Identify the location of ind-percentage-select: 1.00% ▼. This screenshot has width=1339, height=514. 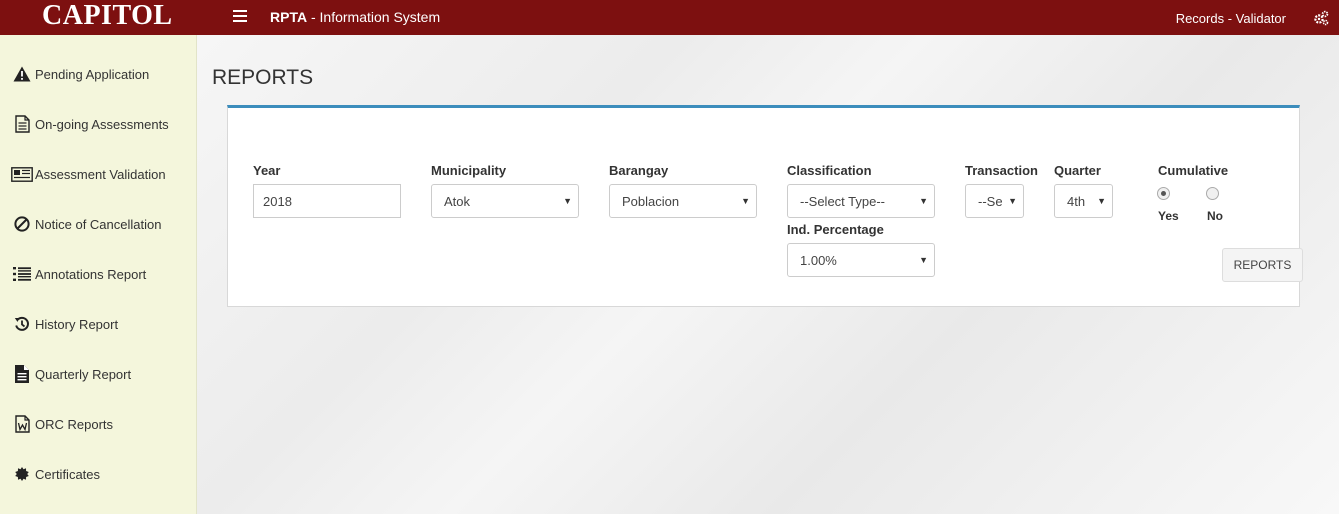
(861, 260).